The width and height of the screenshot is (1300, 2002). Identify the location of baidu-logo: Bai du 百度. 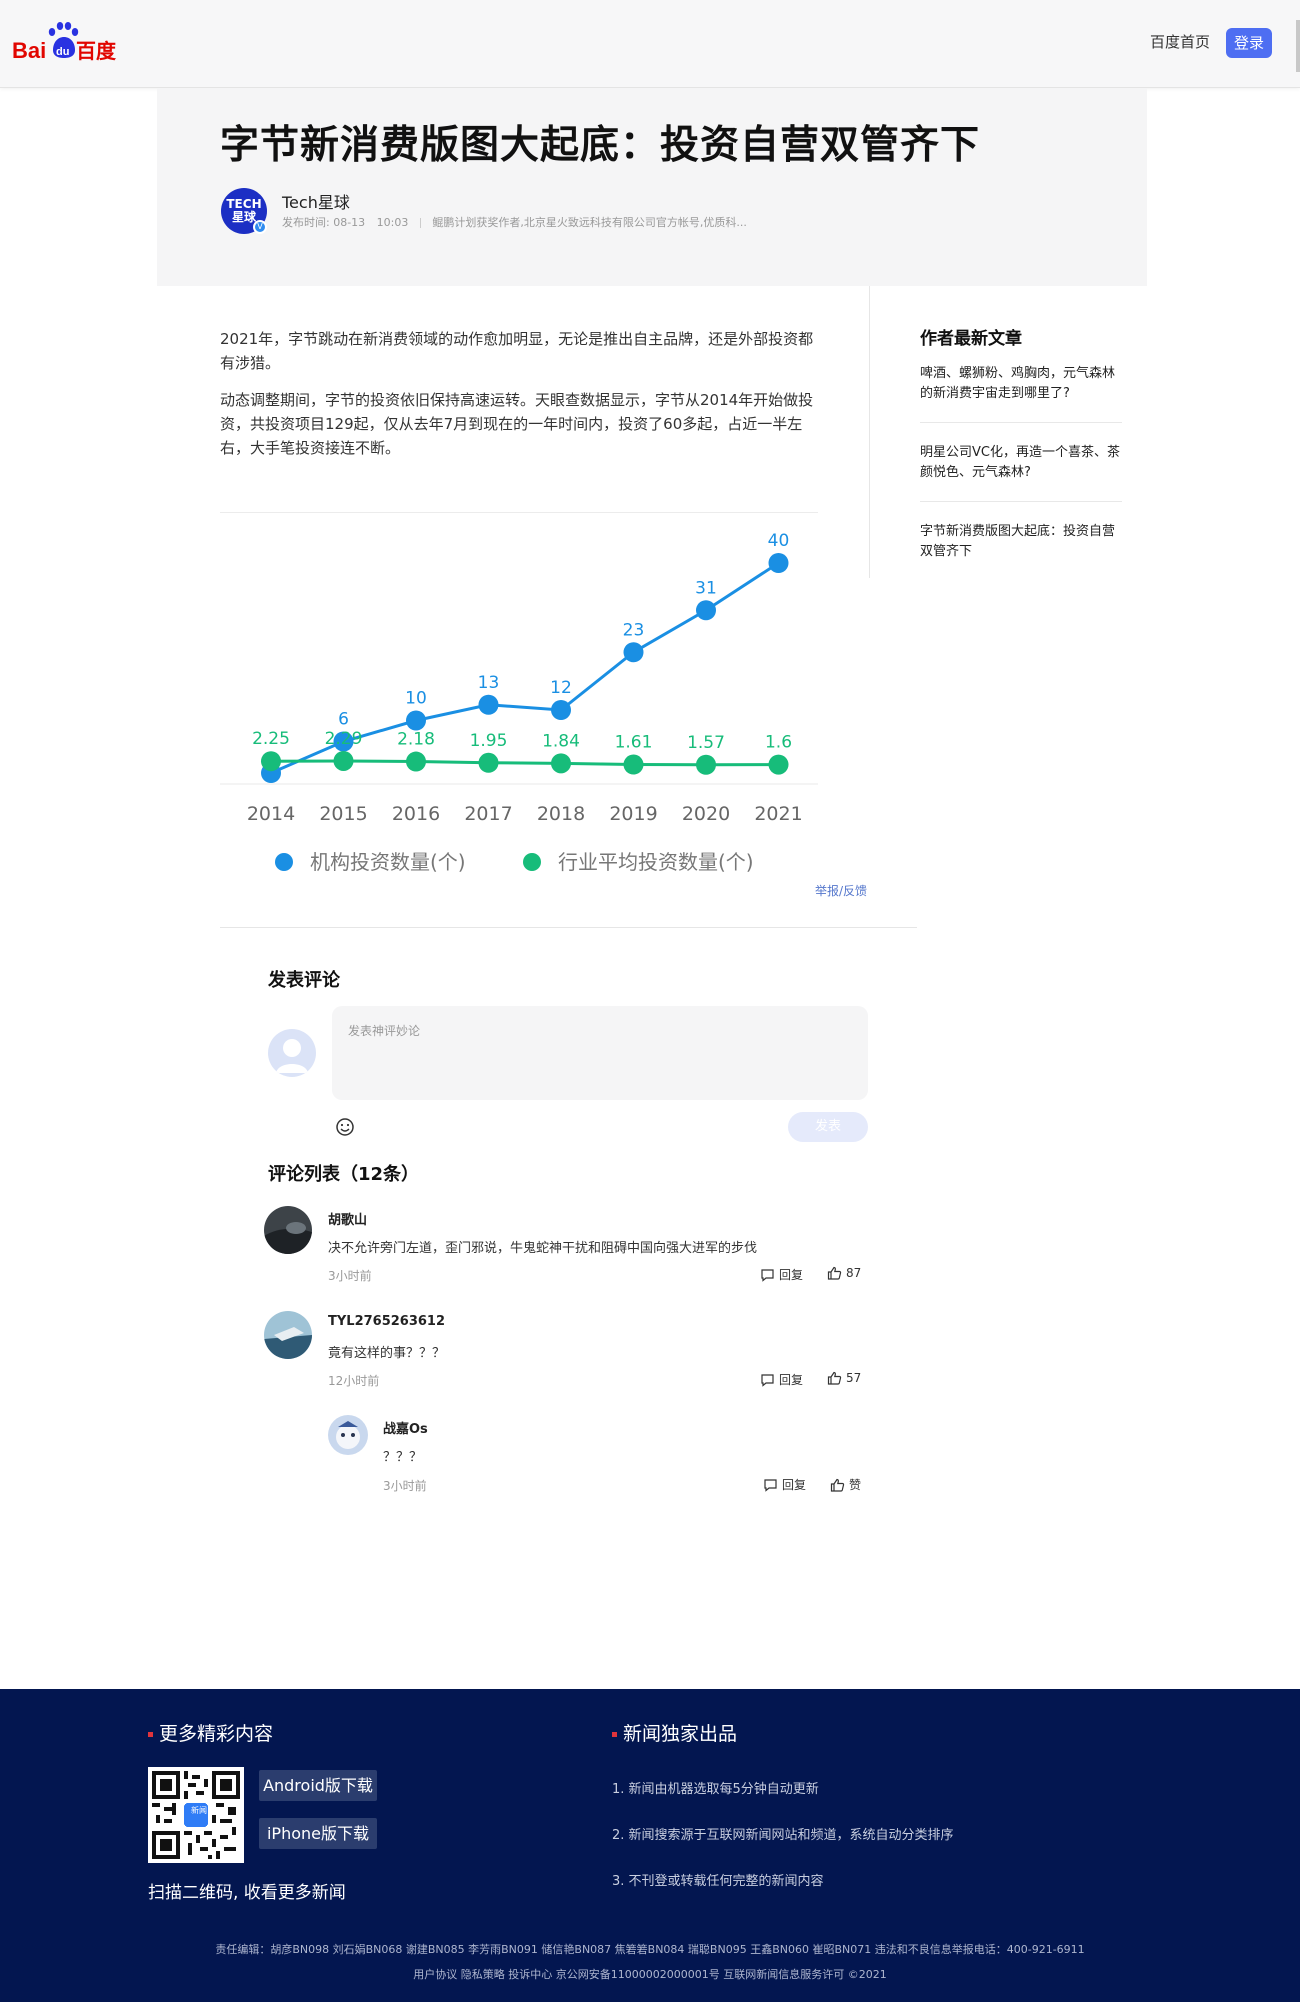
(64, 43).